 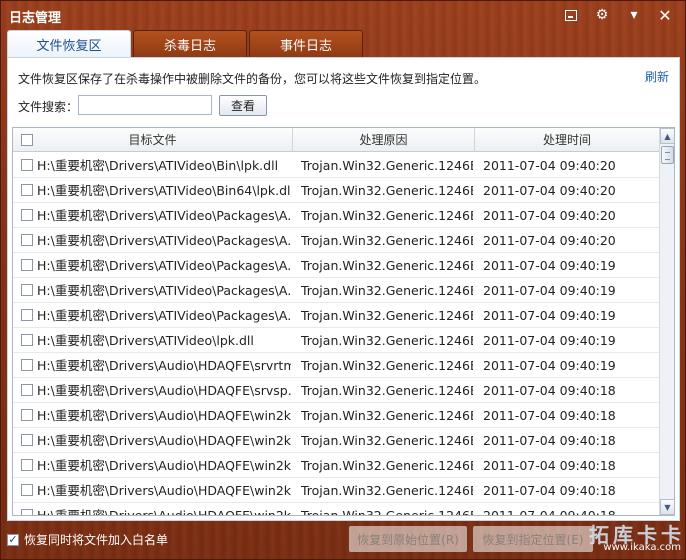 I want to click on column-label-target-file: 目标文件, so click(x=152, y=140).